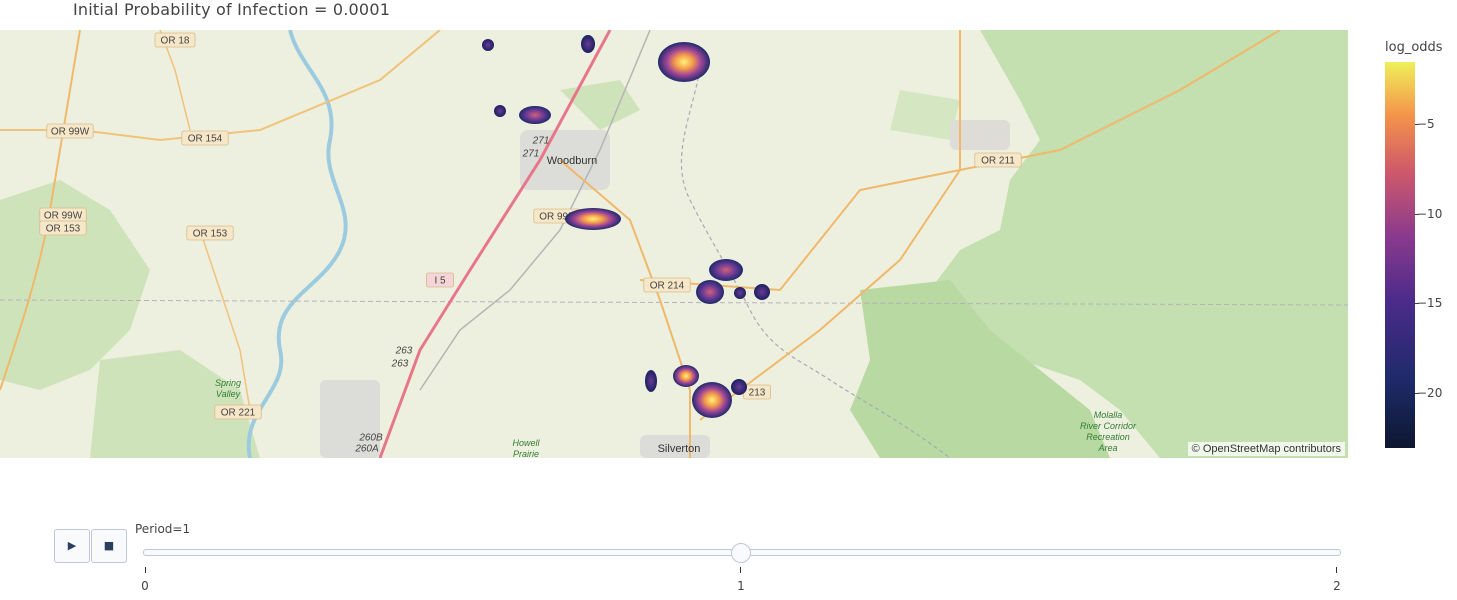 This screenshot has width=1457, height=600. What do you see at coordinates (1428, 303) in the screenshot?
I see `colorbar-tick: −15` at bounding box center [1428, 303].